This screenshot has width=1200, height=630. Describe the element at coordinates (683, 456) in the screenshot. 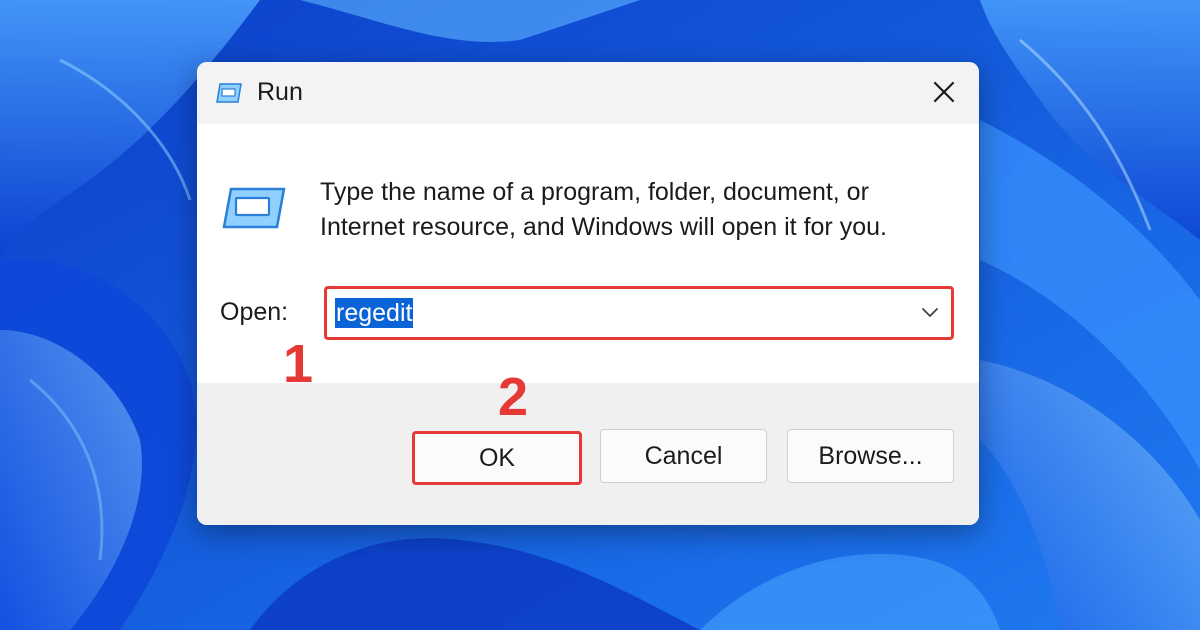

I see `cancel-button: Cancel` at that location.